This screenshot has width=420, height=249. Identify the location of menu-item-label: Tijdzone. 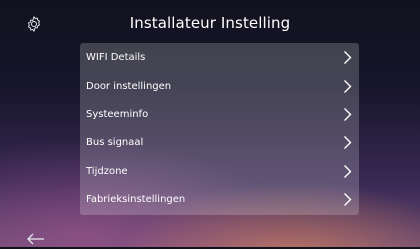
(107, 171).